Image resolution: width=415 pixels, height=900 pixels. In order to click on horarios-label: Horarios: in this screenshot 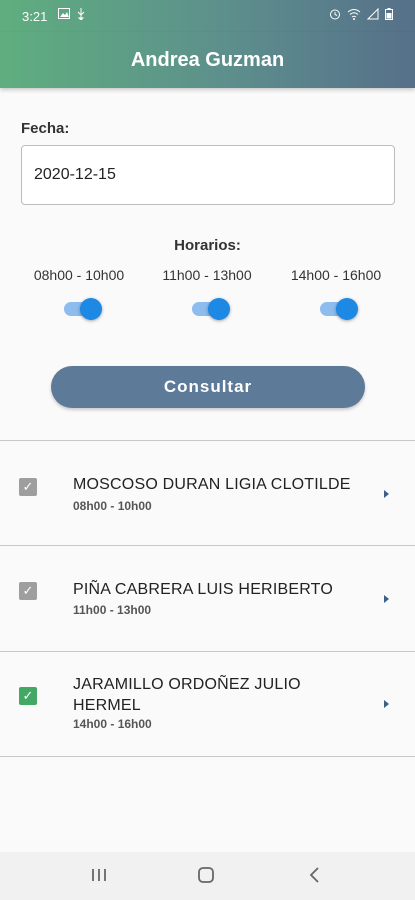, I will do `click(207, 245)`.